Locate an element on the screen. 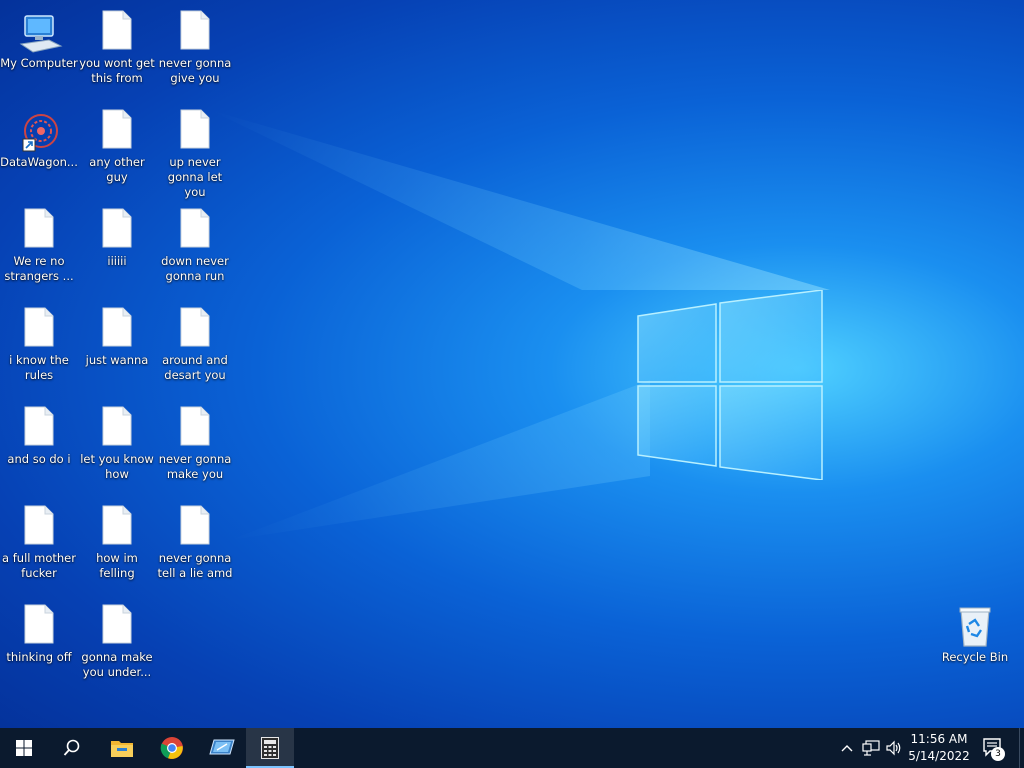 The image size is (1024, 768). calculator-button is located at coordinates (270, 748).